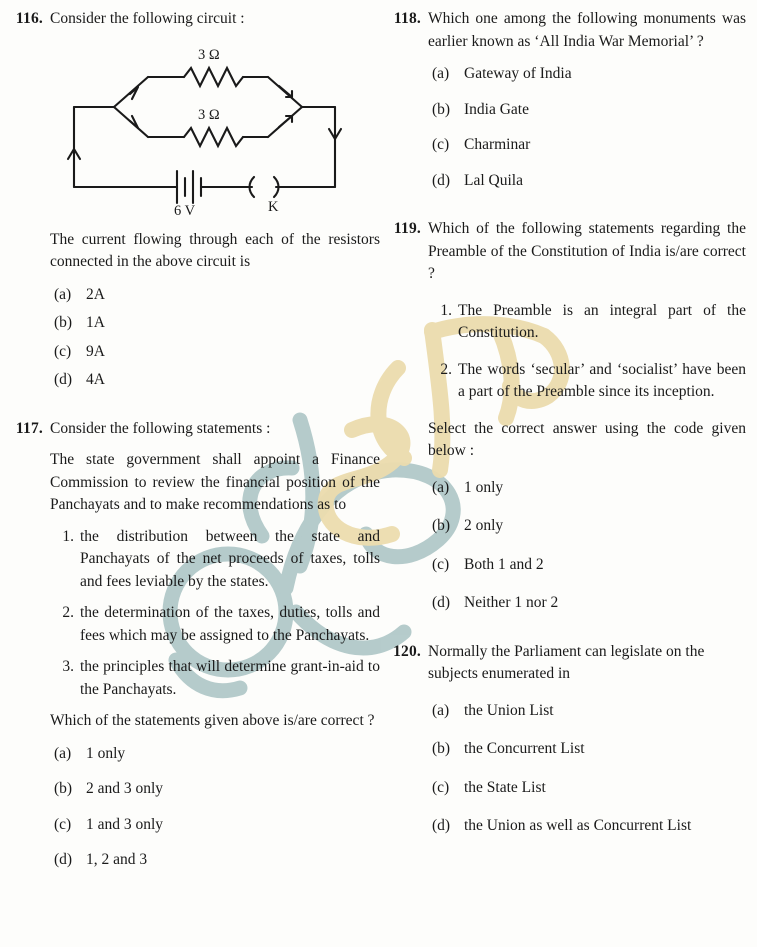 Image resolution: width=757 pixels, height=947 pixels. I want to click on question-stem: Consider the following circuit :, so click(147, 18).